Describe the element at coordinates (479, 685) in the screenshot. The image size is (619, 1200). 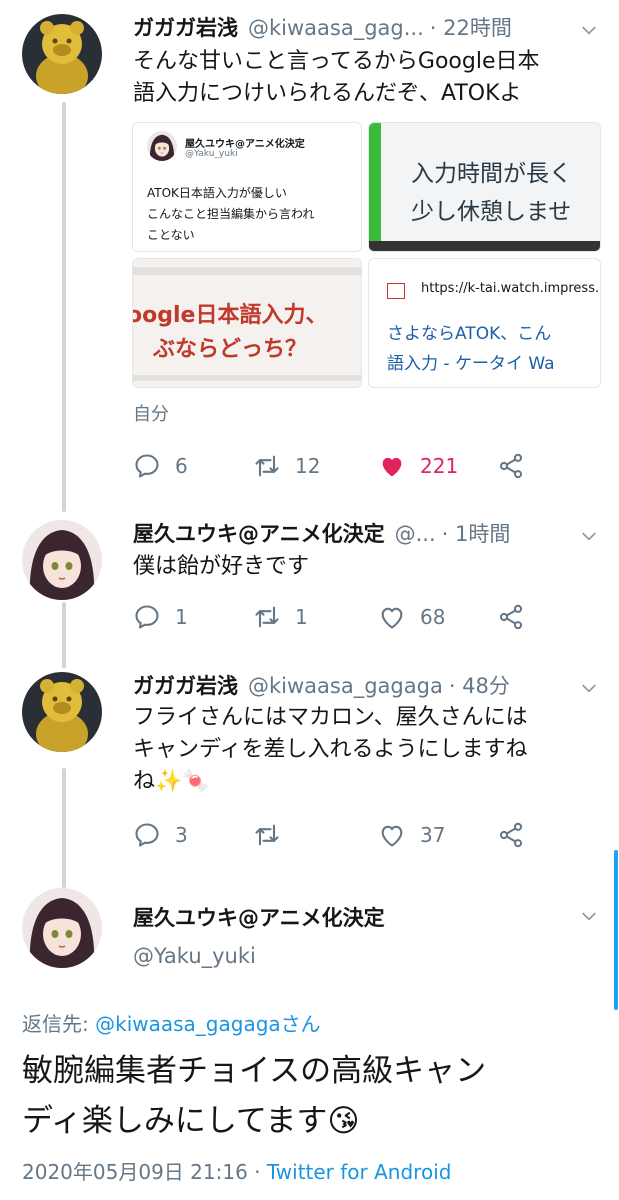
I see `timestamp: · 48分` at that location.